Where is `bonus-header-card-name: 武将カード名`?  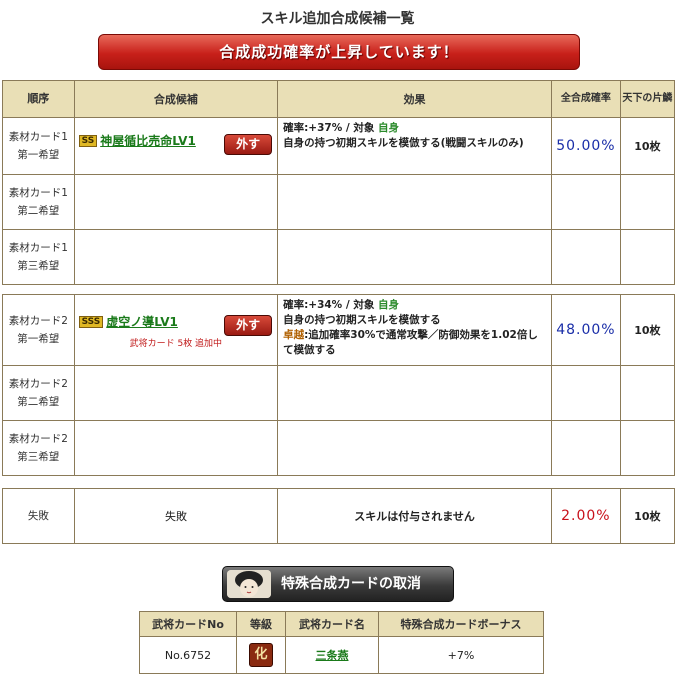 bonus-header-card-name: 武将カード名 is located at coordinates (332, 624).